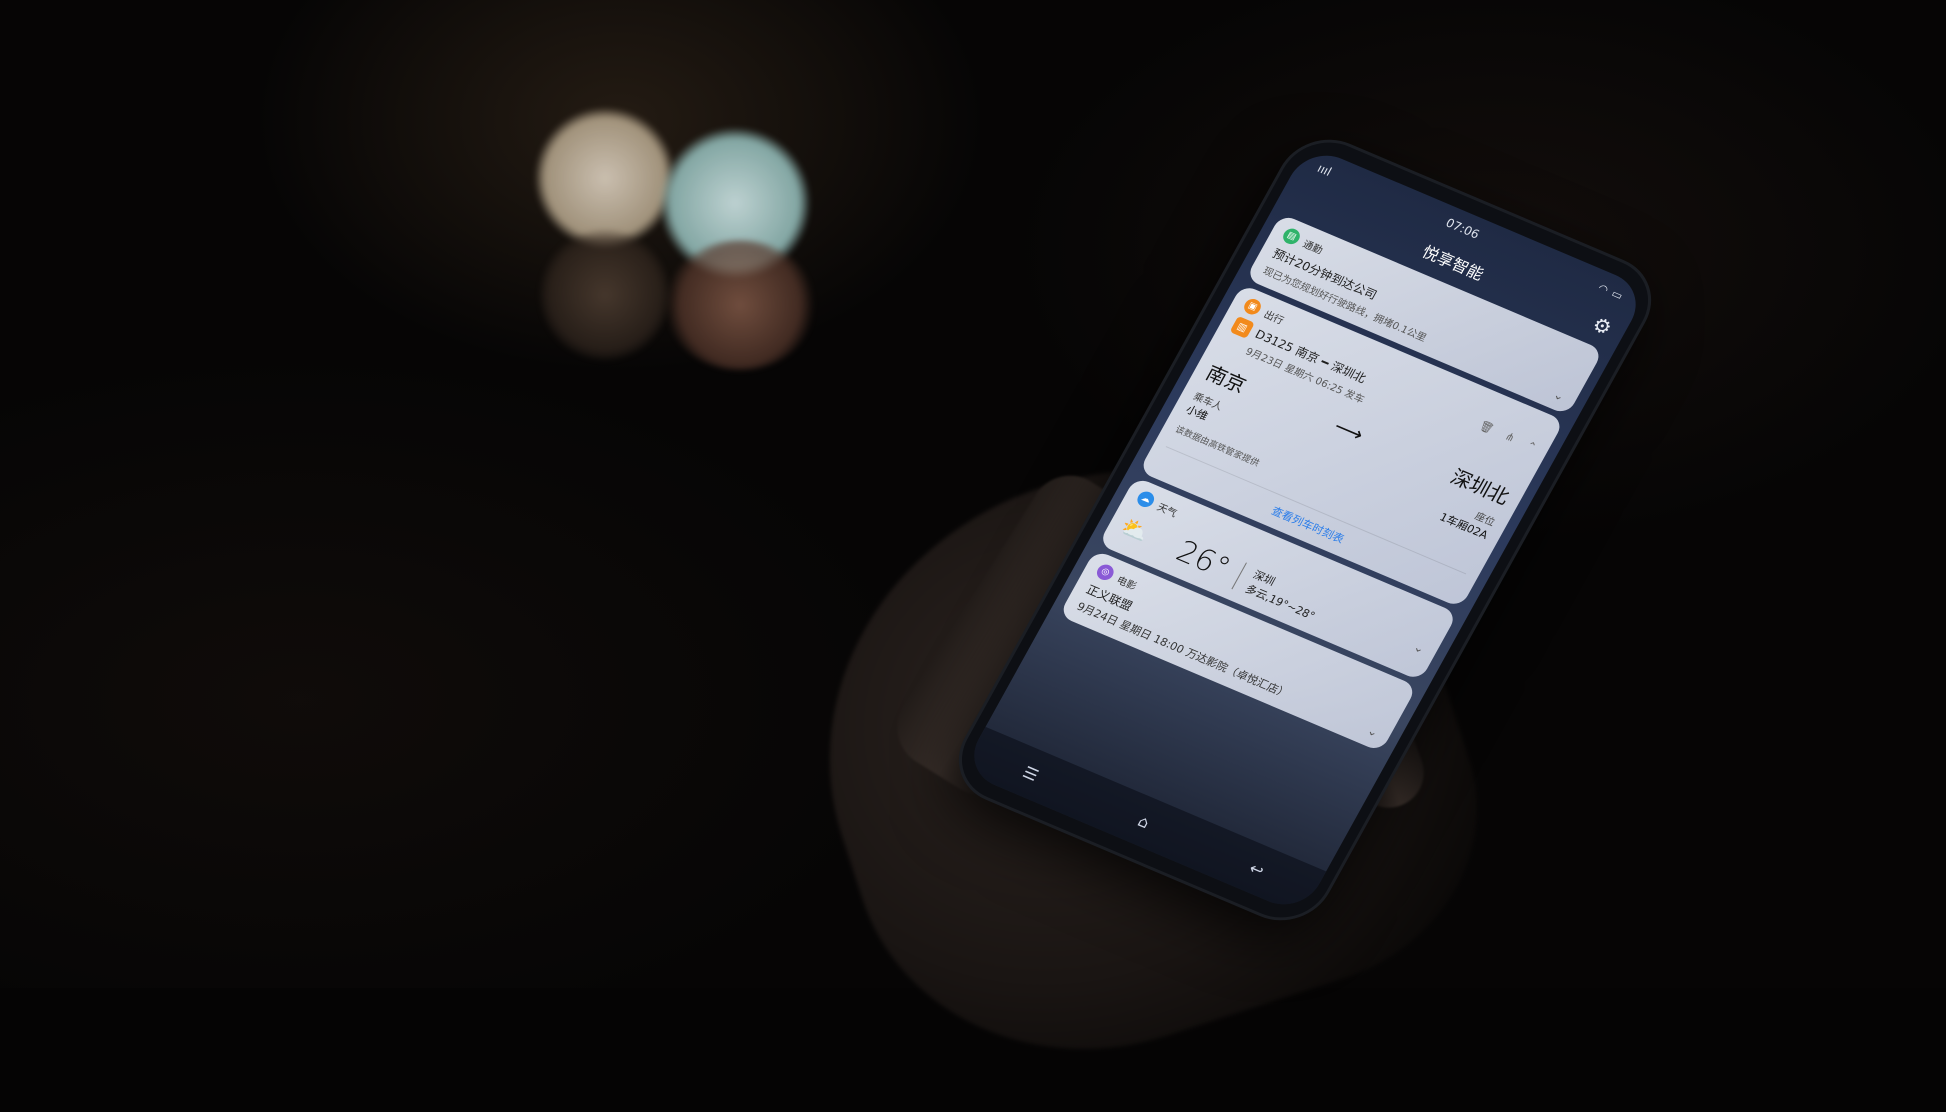 Image resolution: width=1946 pixels, height=1112 pixels. What do you see at coordinates (1603, 289) in the screenshot?
I see `wifi-icon: ◠` at bounding box center [1603, 289].